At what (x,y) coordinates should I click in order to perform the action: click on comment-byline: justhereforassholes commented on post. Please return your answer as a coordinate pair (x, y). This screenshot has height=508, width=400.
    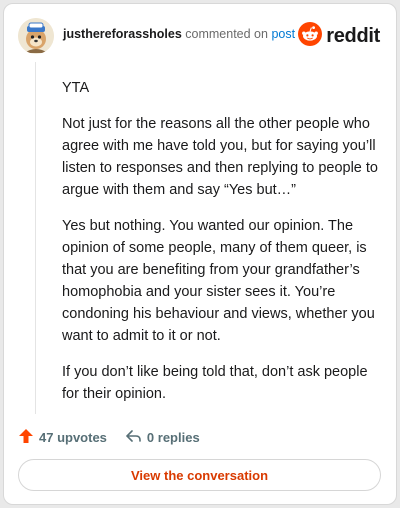
    Looking at the image, I should click on (179, 34).